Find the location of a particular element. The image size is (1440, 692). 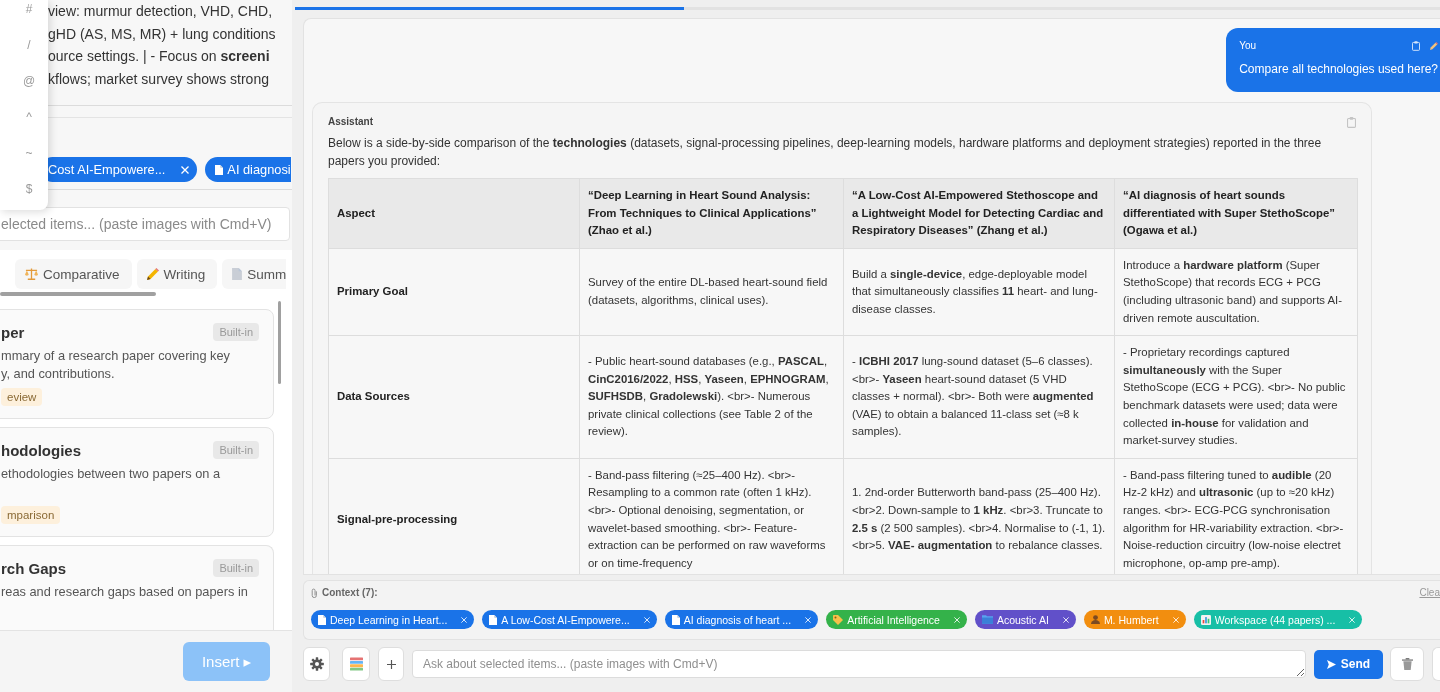

template-card: hodologies Built-in ethodologies between two papers on a mparison is located at coordinates (137, 482).